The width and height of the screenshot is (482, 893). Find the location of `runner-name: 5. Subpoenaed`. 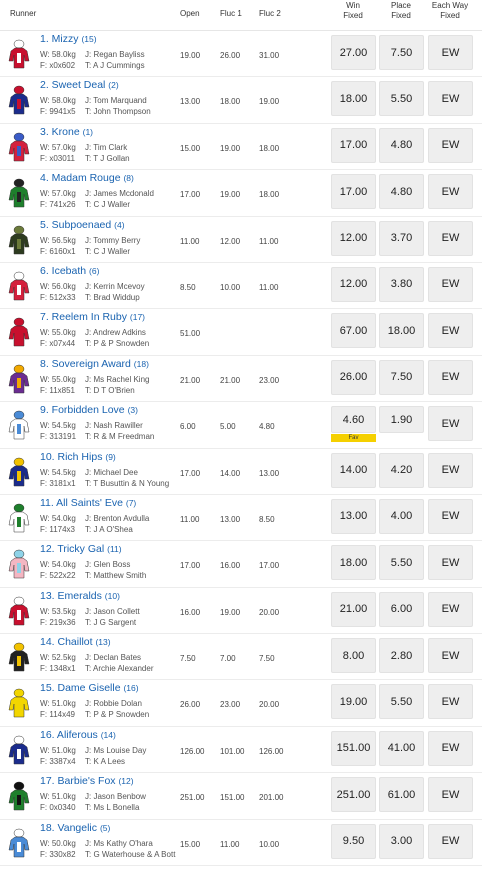

runner-name: 5. Subpoenaed is located at coordinates (75, 225).